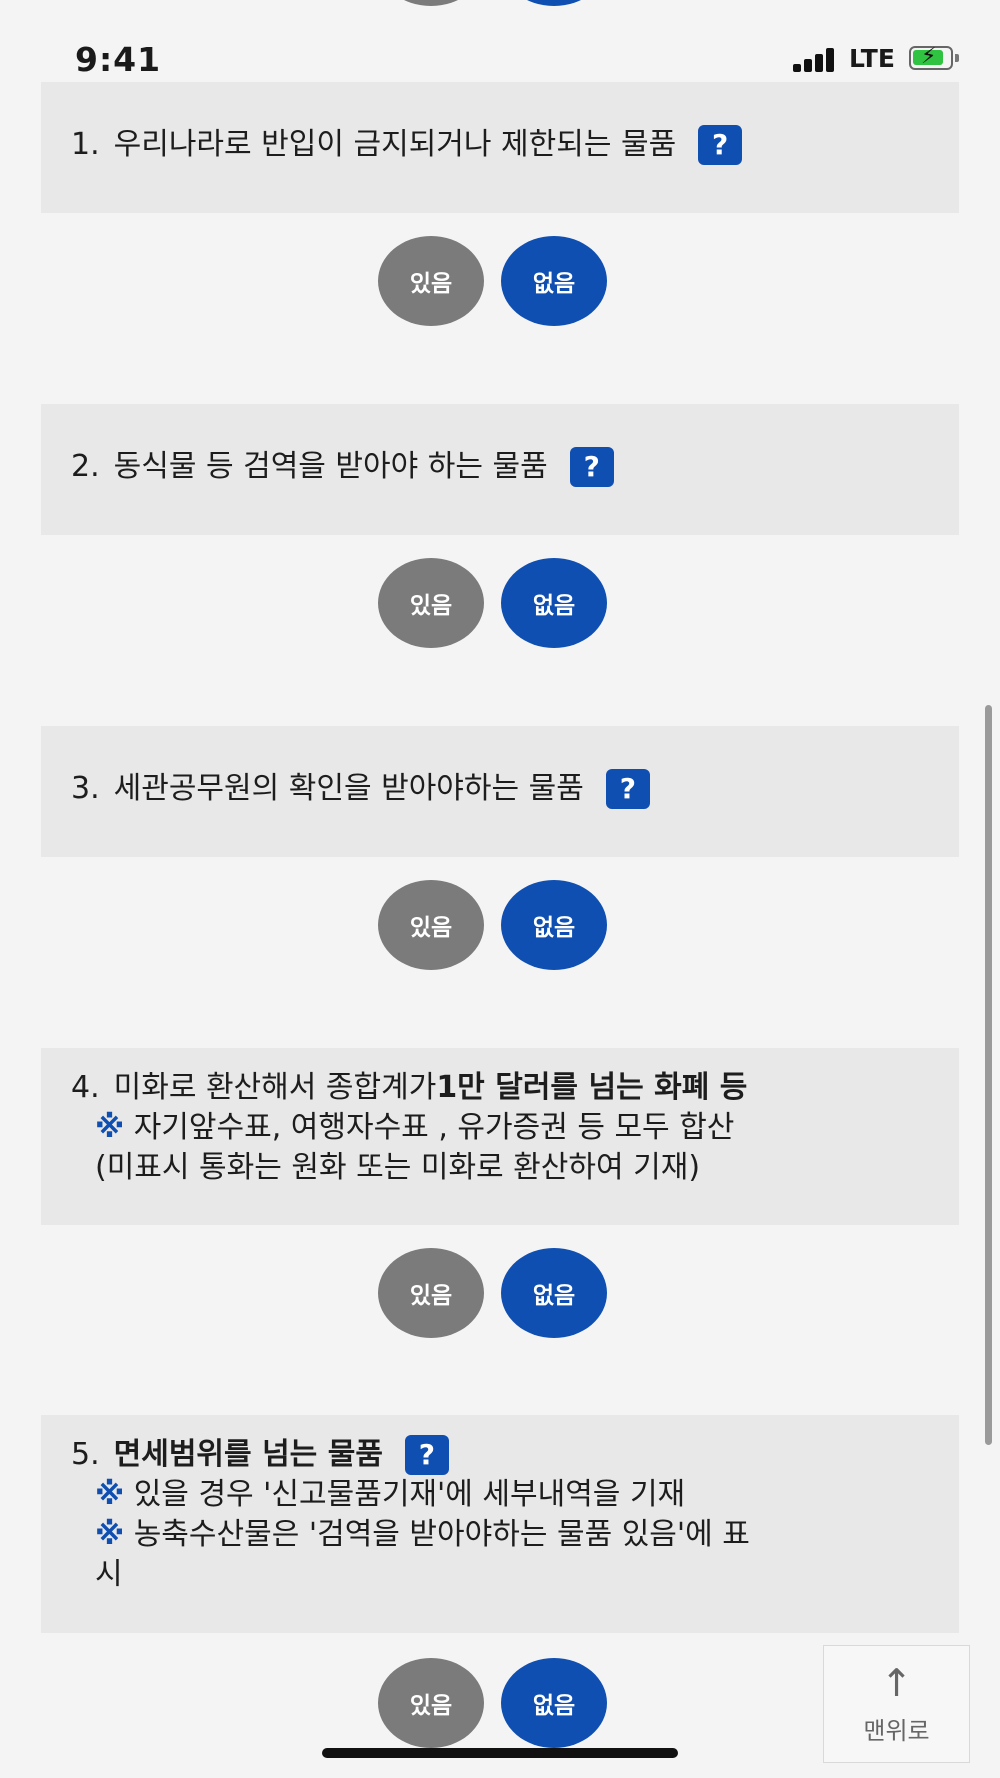 This screenshot has height=1778, width=1000. What do you see at coordinates (554, 3) in the screenshot?
I see `previous-no-button` at bounding box center [554, 3].